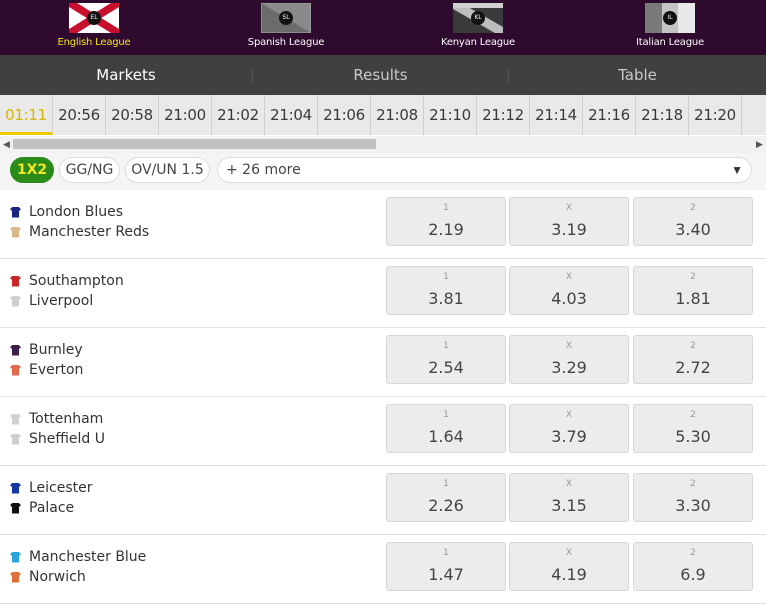 The image size is (766, 604). Describe the element at coordinates (56, 350) in the screenshot. I see `home-team-name: Burnley` at that location.